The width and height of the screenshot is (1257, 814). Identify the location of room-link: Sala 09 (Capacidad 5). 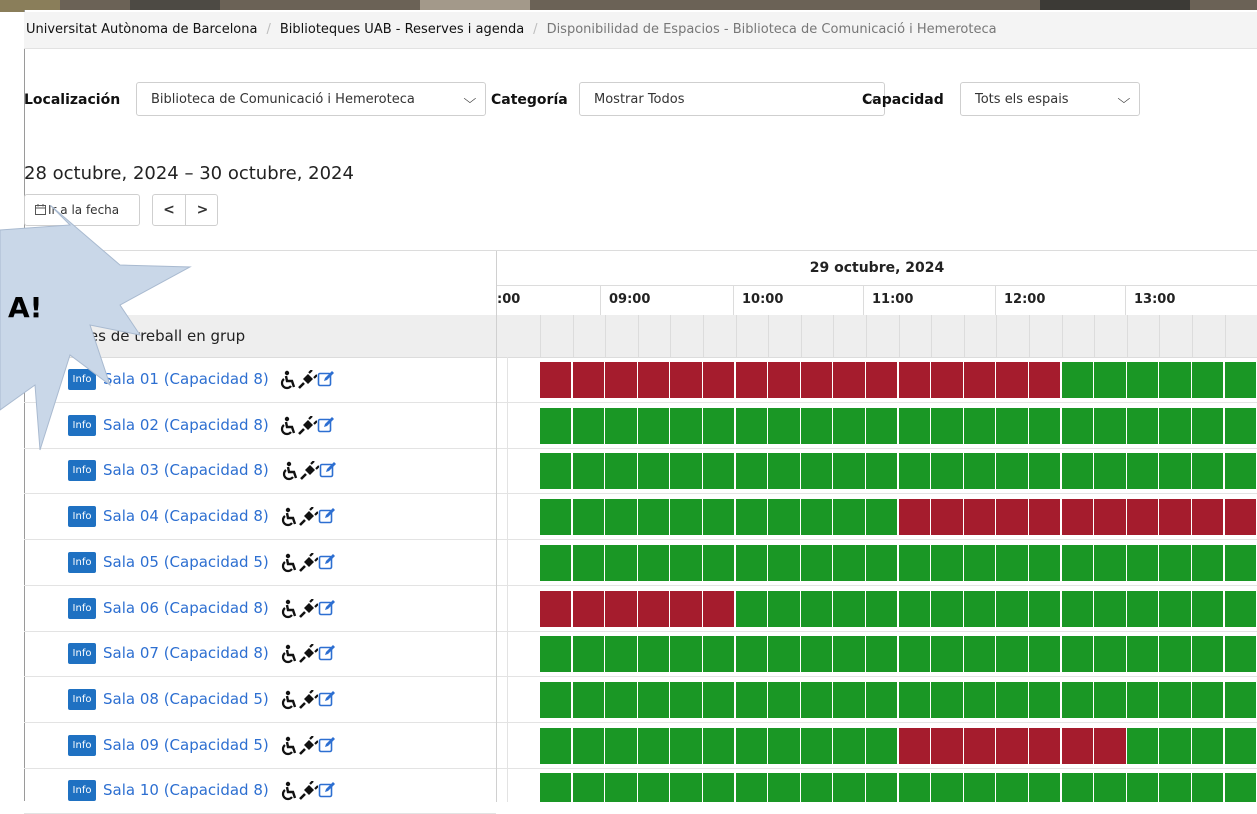
(186, 745).